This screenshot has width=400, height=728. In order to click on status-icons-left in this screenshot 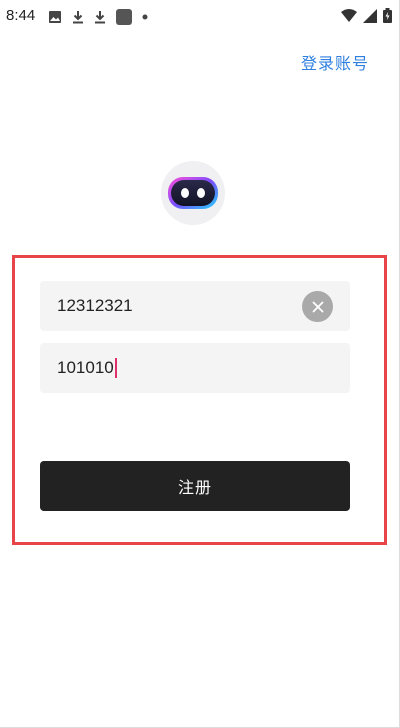, I will do `click(98, 17)`.